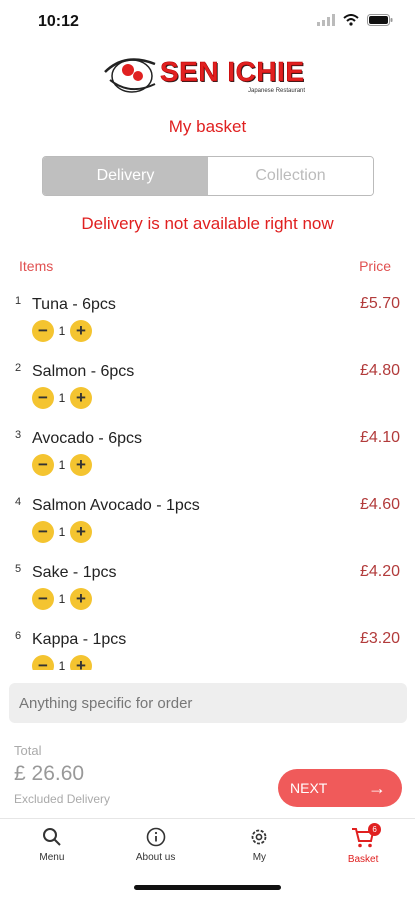 The image size is (415, 900). What do you see at coordinates (351, 20) in the screenshot?
I see `wifi-icon` at bounding box center [351, 20].